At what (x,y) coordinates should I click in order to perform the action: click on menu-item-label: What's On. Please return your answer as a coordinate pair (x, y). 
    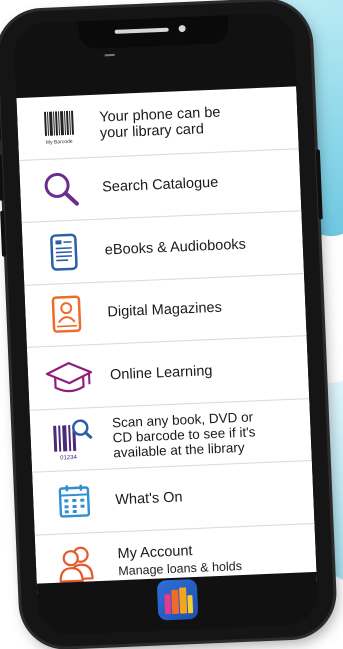
    Looking at the image, I should click on (148, 498).